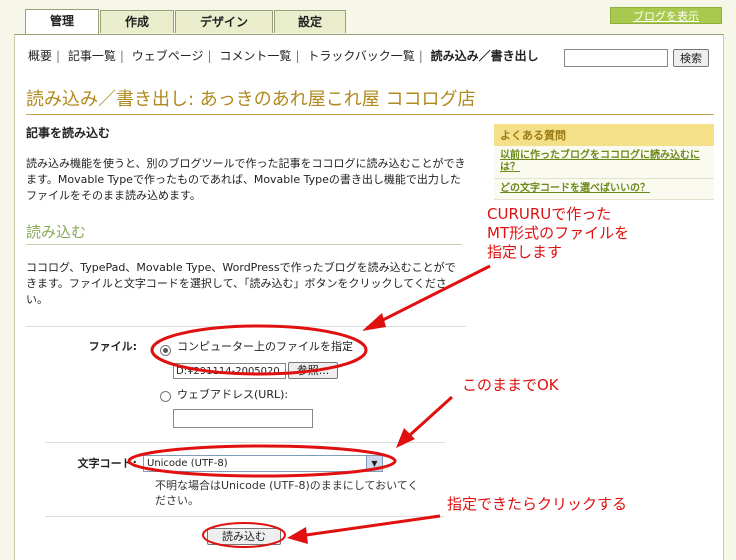  What do you see at coordinates (244, 535) in the screenshot?
I see `highlight-button-ellipse` at bounding box center [244, 535].